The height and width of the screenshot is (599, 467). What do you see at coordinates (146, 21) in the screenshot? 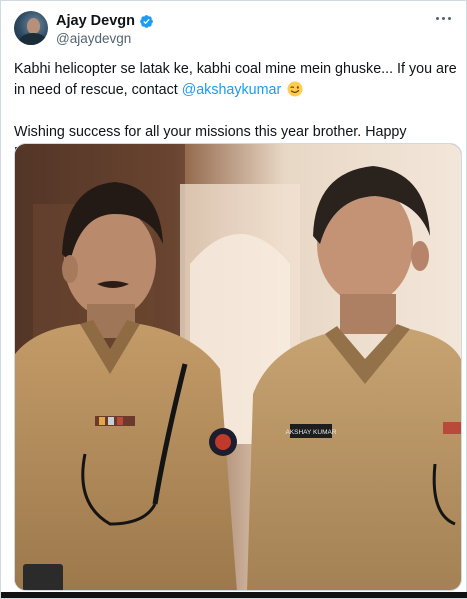
I see `verified-badge-icon` at bounding box center [146, 21].